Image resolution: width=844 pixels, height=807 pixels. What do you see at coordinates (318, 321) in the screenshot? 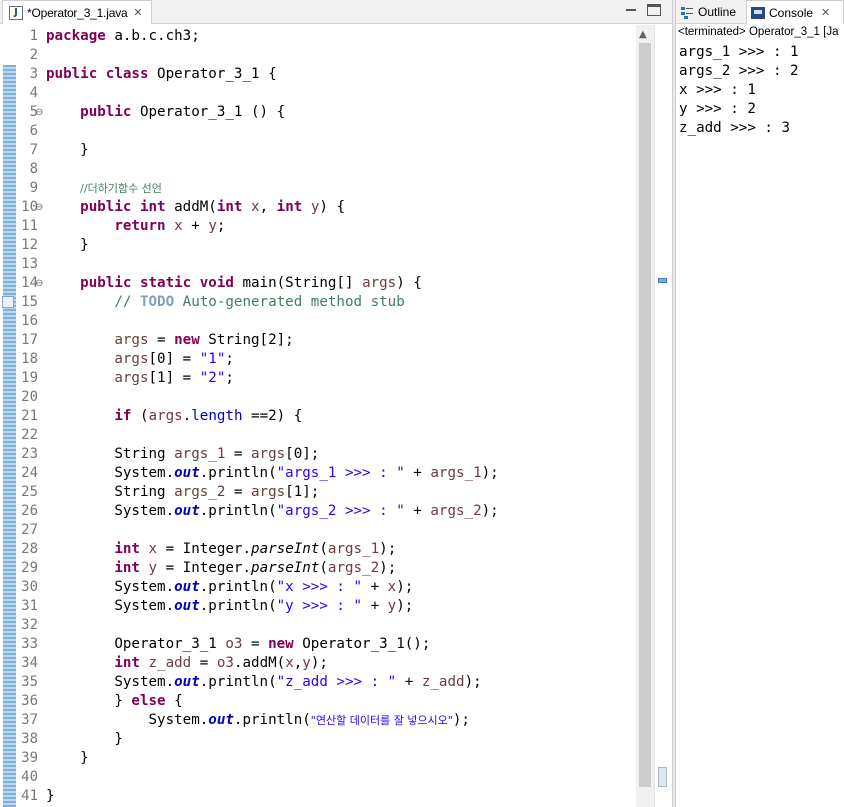
I see `code-line: 16` at bounding box center [318, 321].